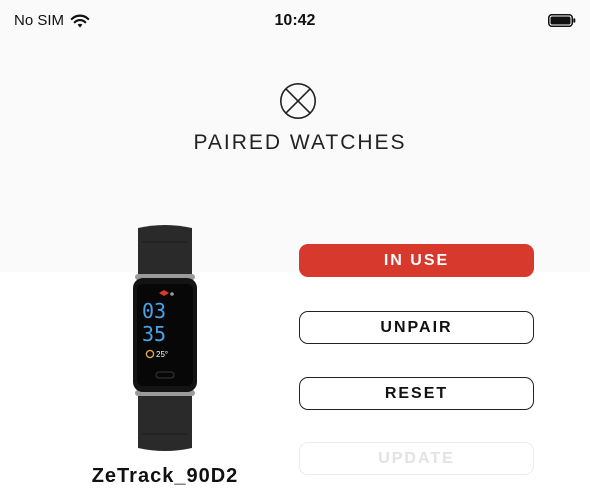 The height and width of the screenshot is (495, 590). I want to click on page-title: PAIRED WATCHES, so click(300, 142).